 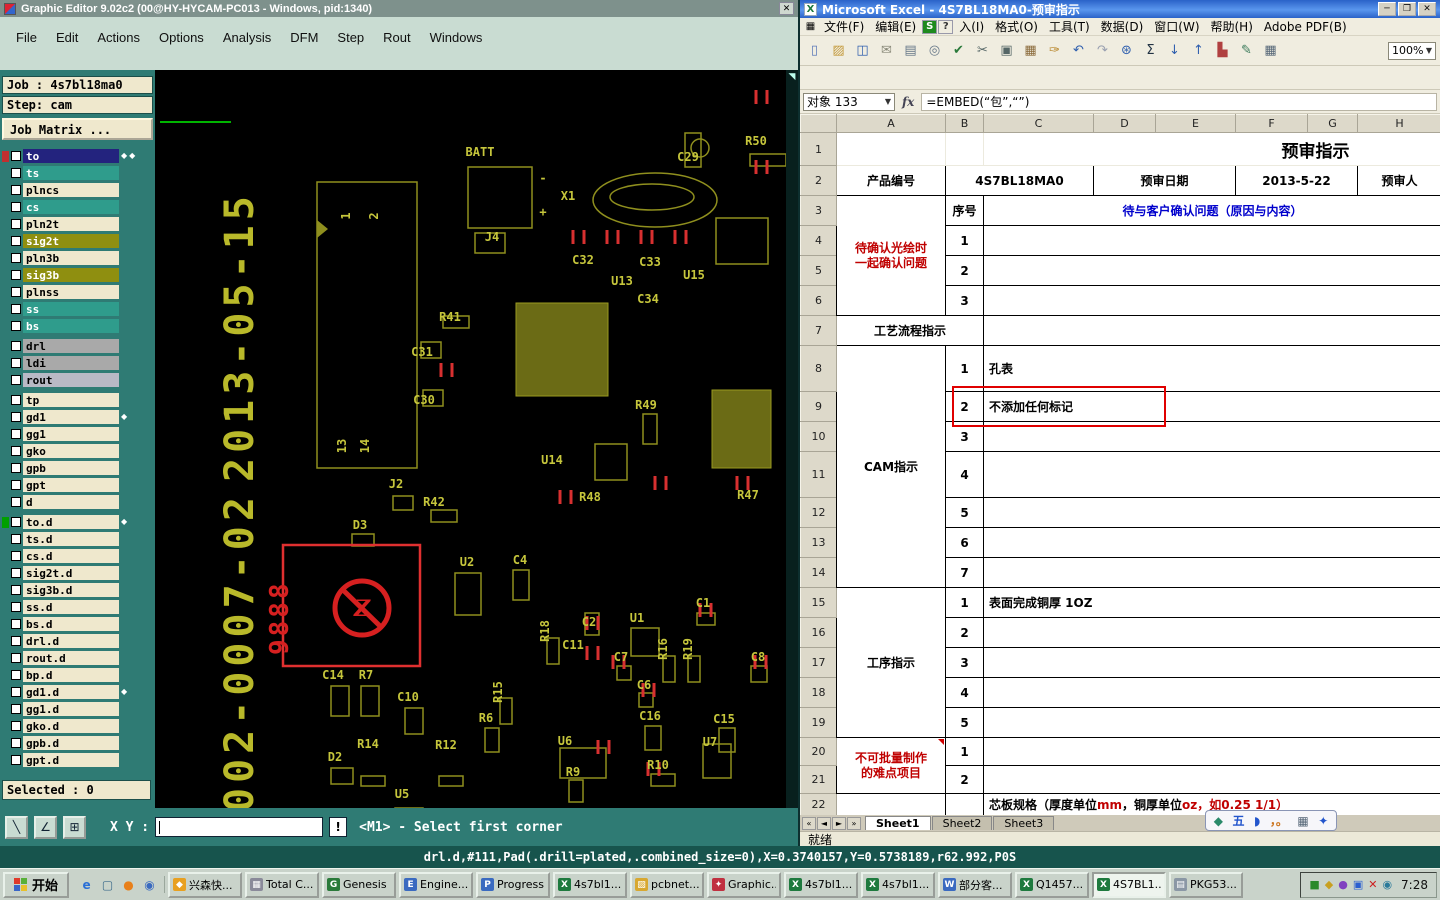 I want to click on sheet-tab: Sheet3, so click(x=1024, y=823).